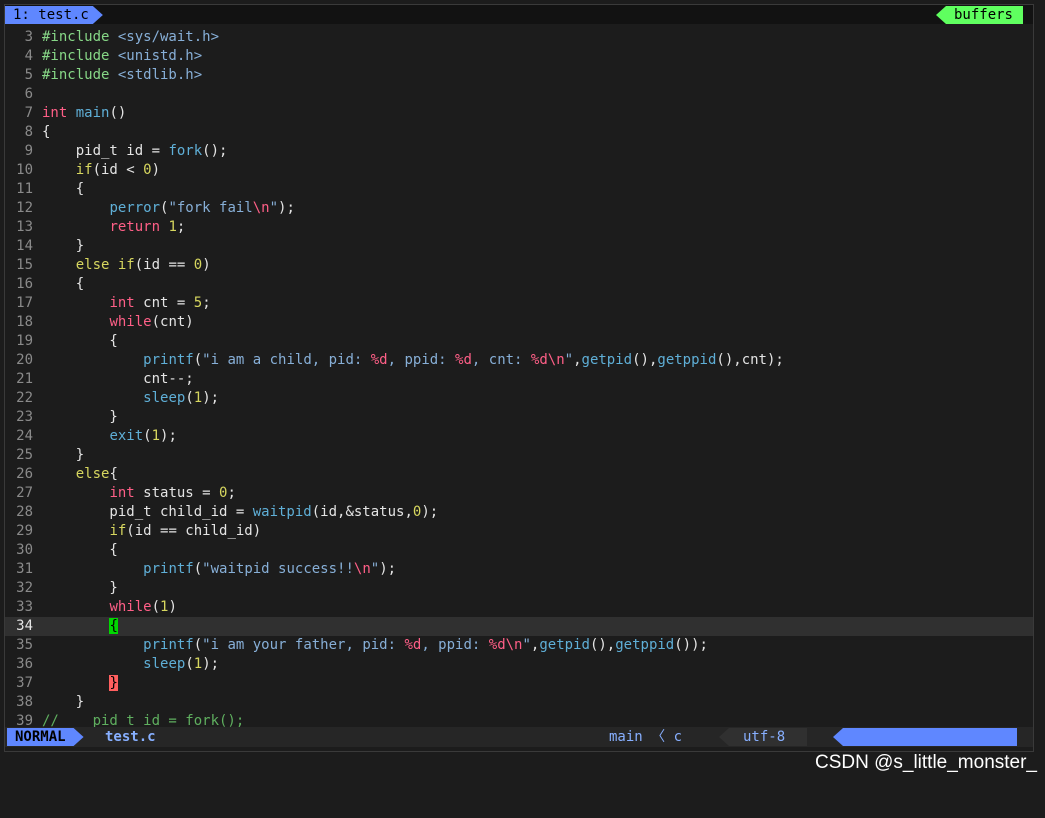 Image resolution: width=1045 pixels, height=818 pixels. Describe the element at coordinates (519, 588) in the screenshot. I see `code-line: 32 }` at that location.